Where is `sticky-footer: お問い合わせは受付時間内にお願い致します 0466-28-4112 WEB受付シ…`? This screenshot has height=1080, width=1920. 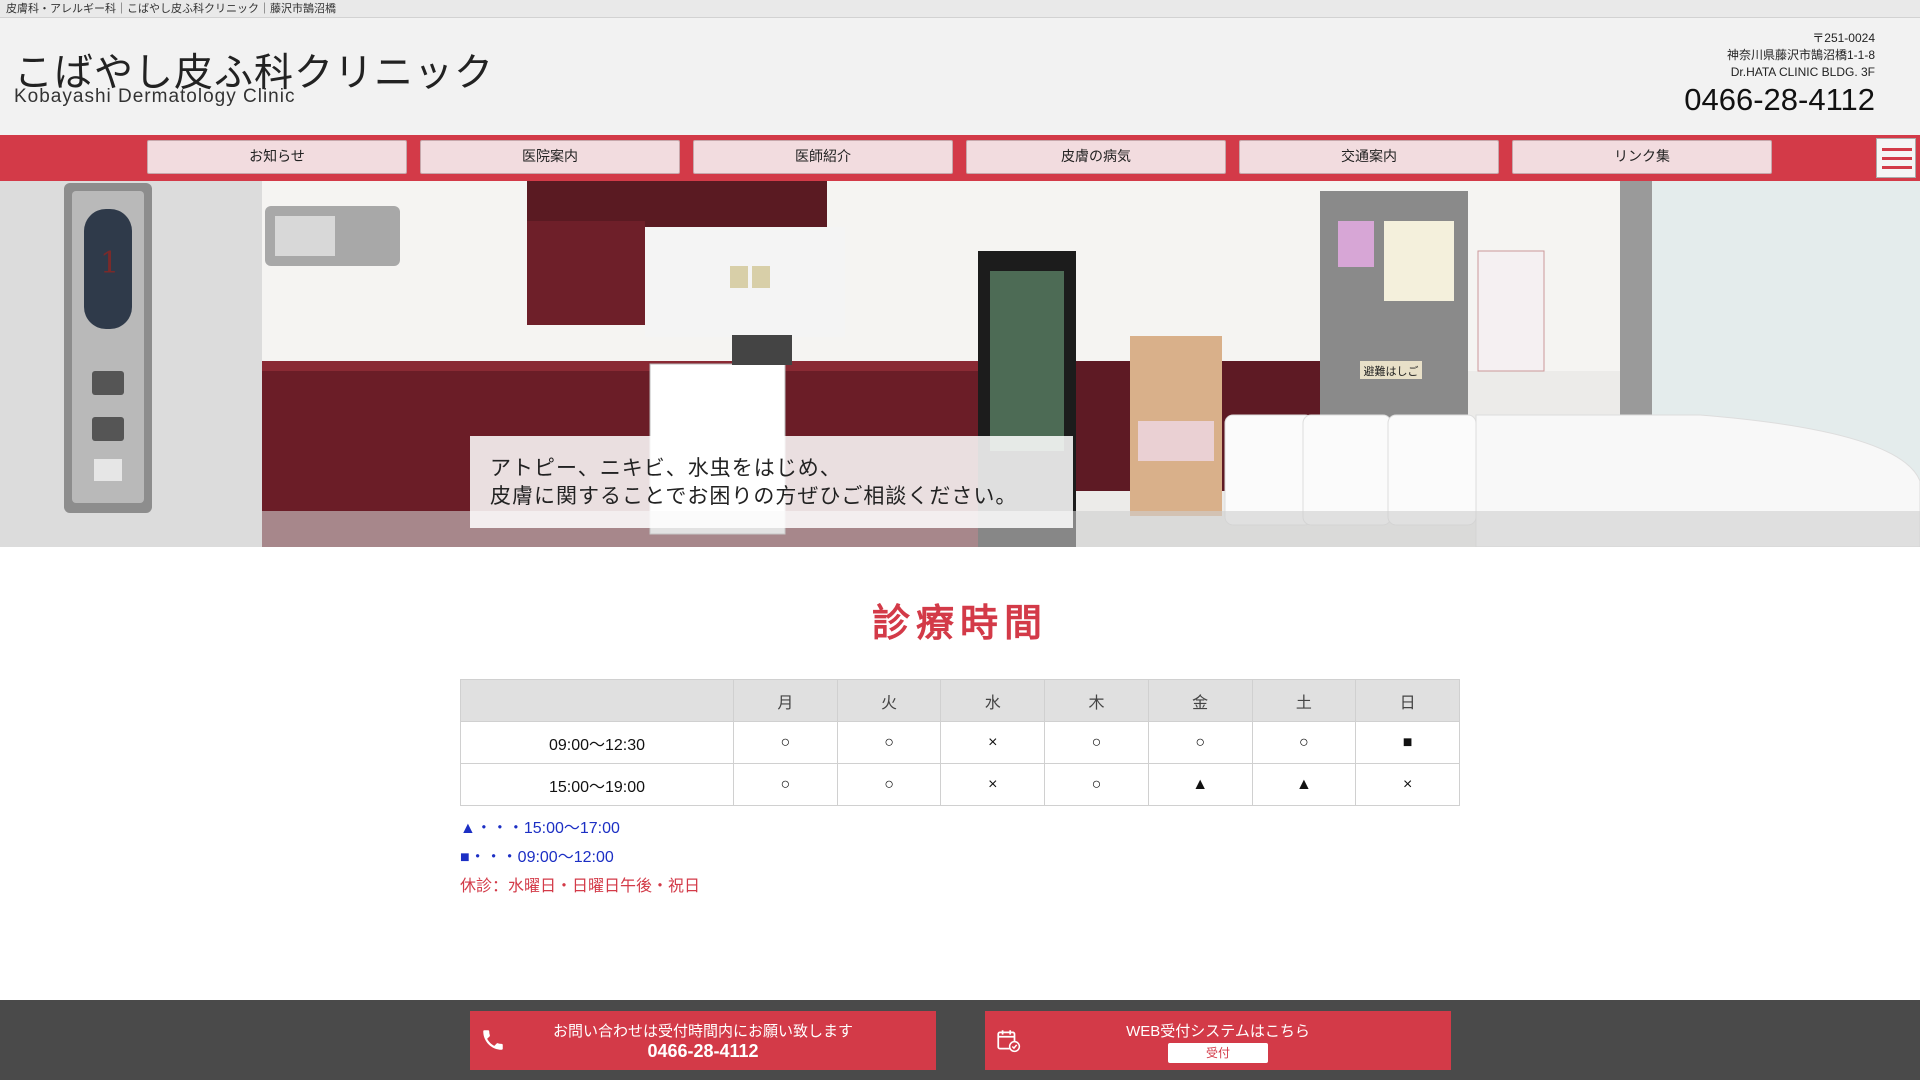
sticky-footer: お問い合わせは受付時間内にお願い致します 0466-28-4112 WEB受付シ… is located at coordinates (960, 1040).